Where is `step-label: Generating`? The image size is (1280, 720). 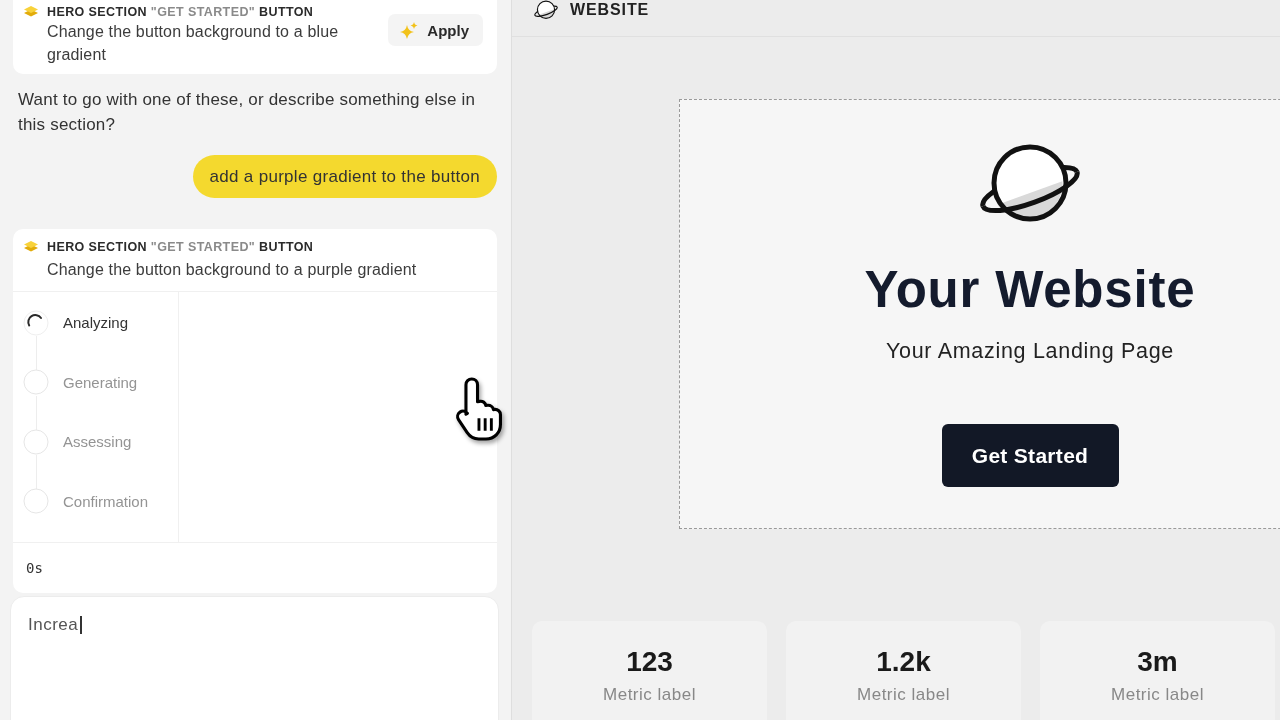
step-label: Generating is located at coordinates (100, 382).